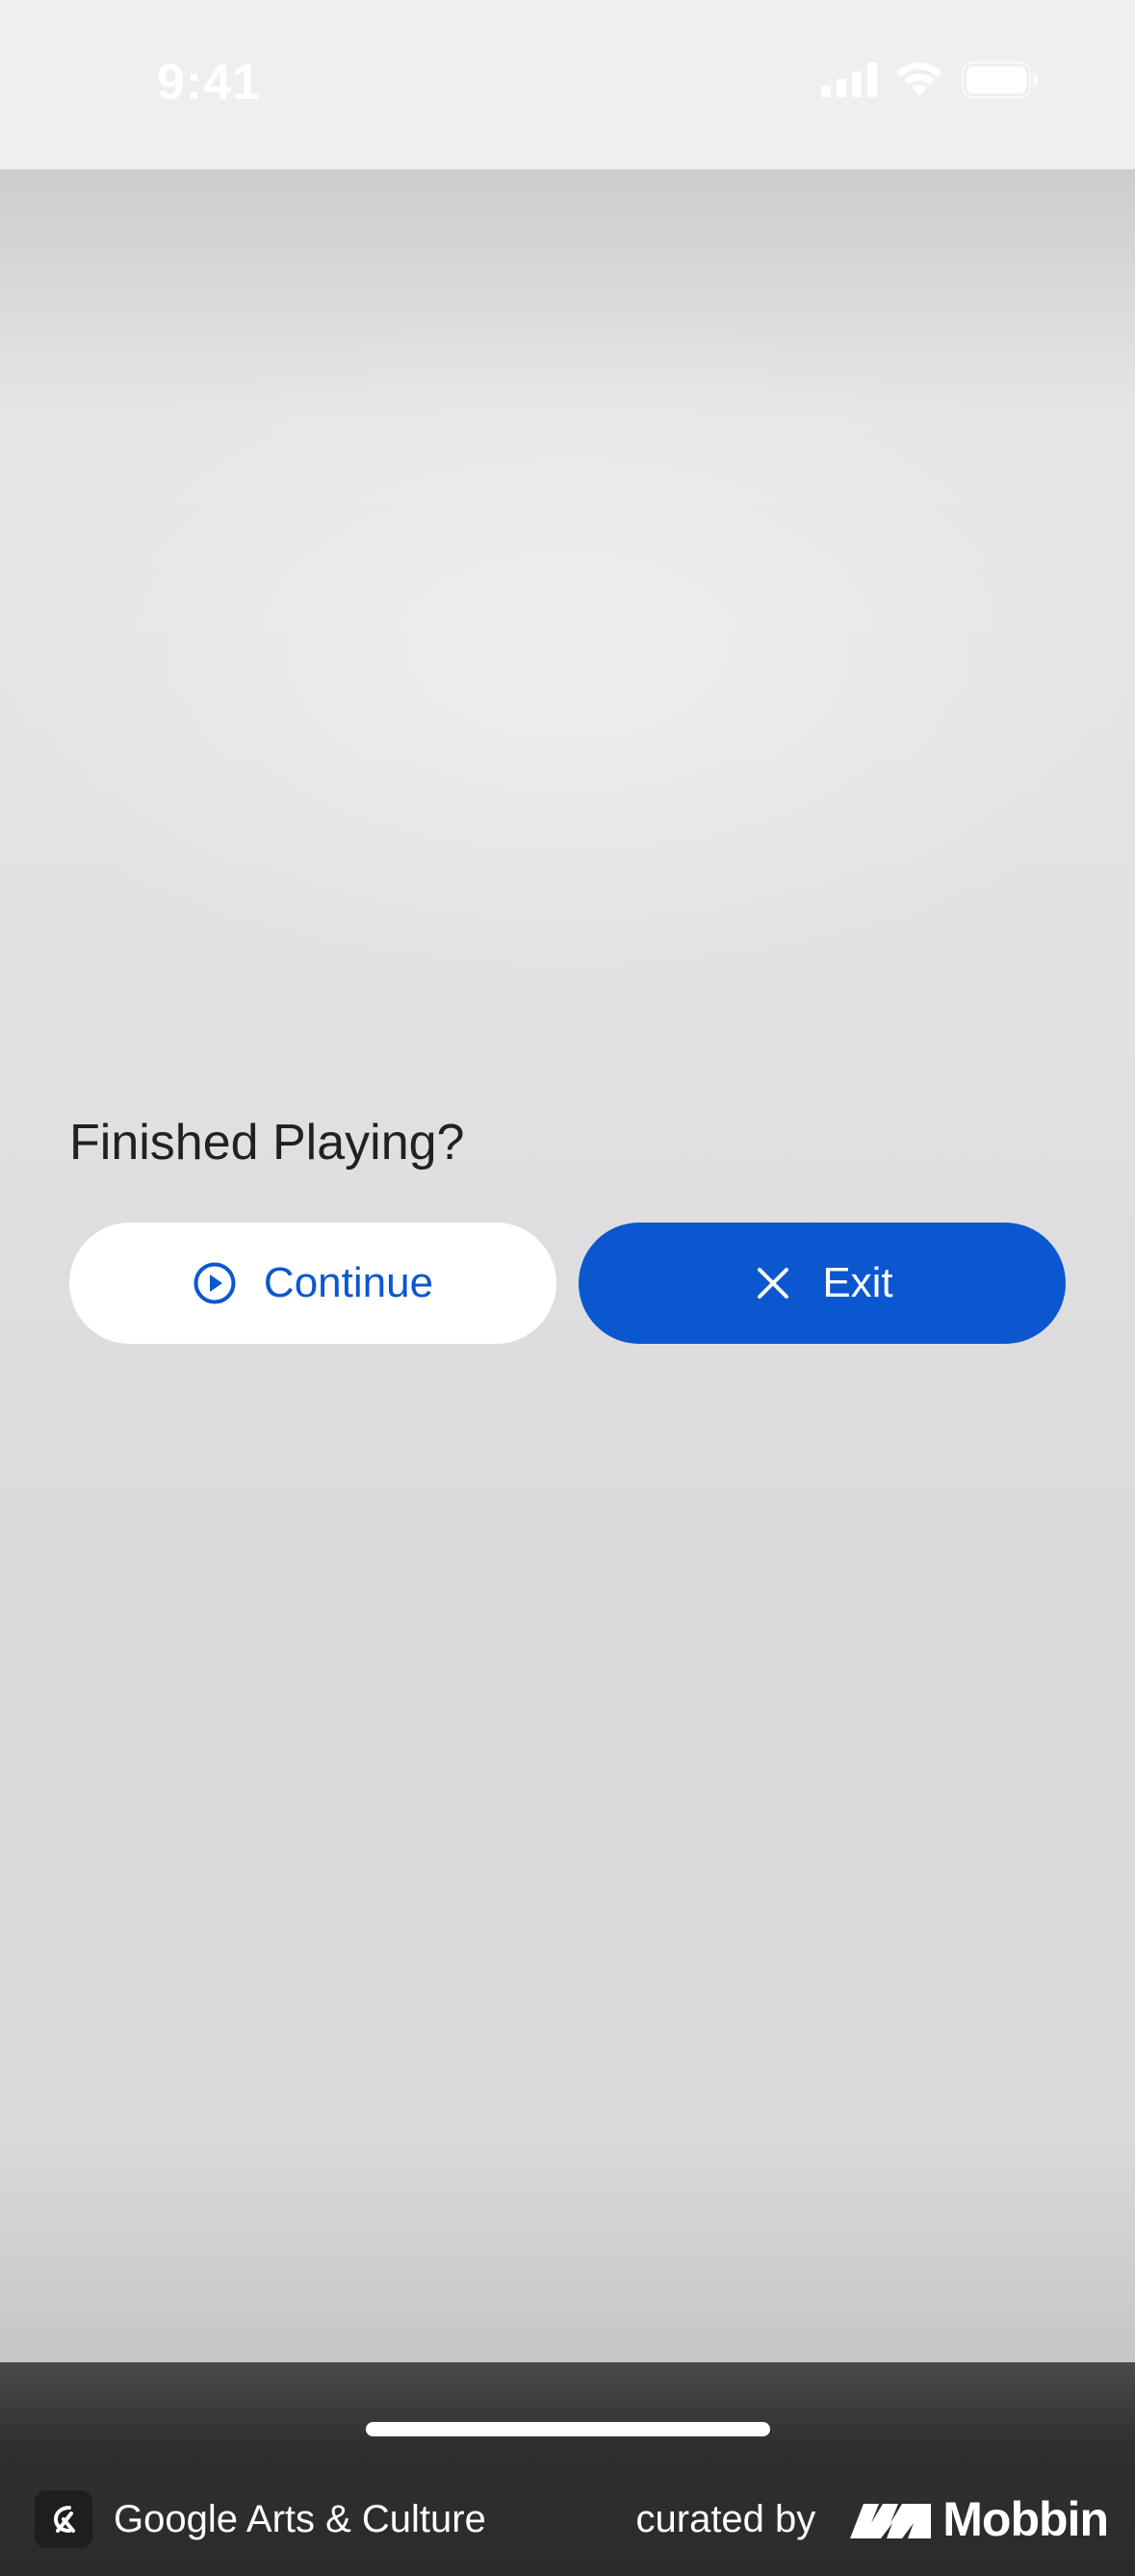 This screenshot has height=2576, width=1135. I want to click on finished-playing-title: Finished Playing?, so click(267, 1143).